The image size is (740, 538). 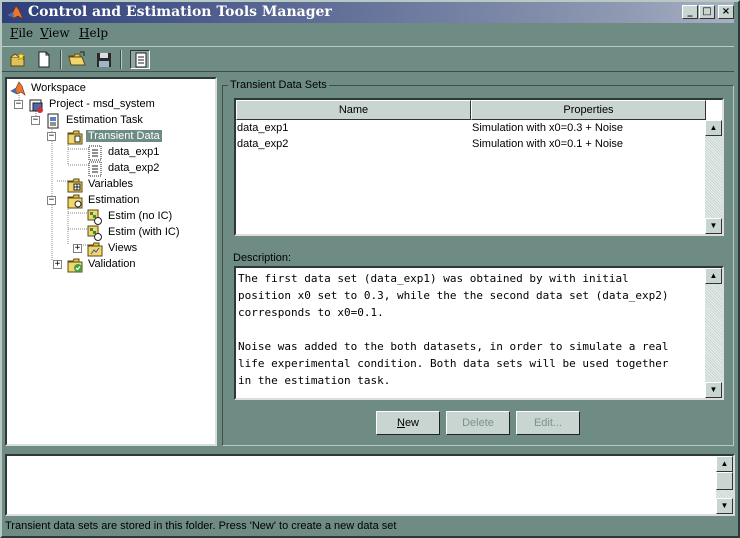 What do you see at coordinates (262, 130) in the screenshot?
I see `table-cell-name: data_exp1` at bounding box center [262, 130].